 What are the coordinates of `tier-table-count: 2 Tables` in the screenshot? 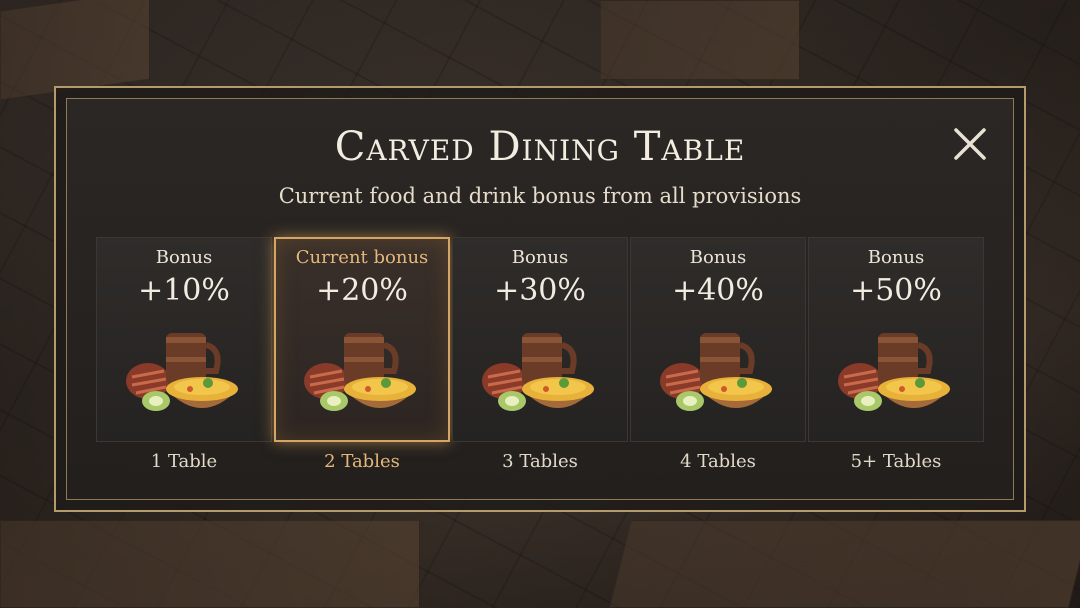 It's located at (362, 461).